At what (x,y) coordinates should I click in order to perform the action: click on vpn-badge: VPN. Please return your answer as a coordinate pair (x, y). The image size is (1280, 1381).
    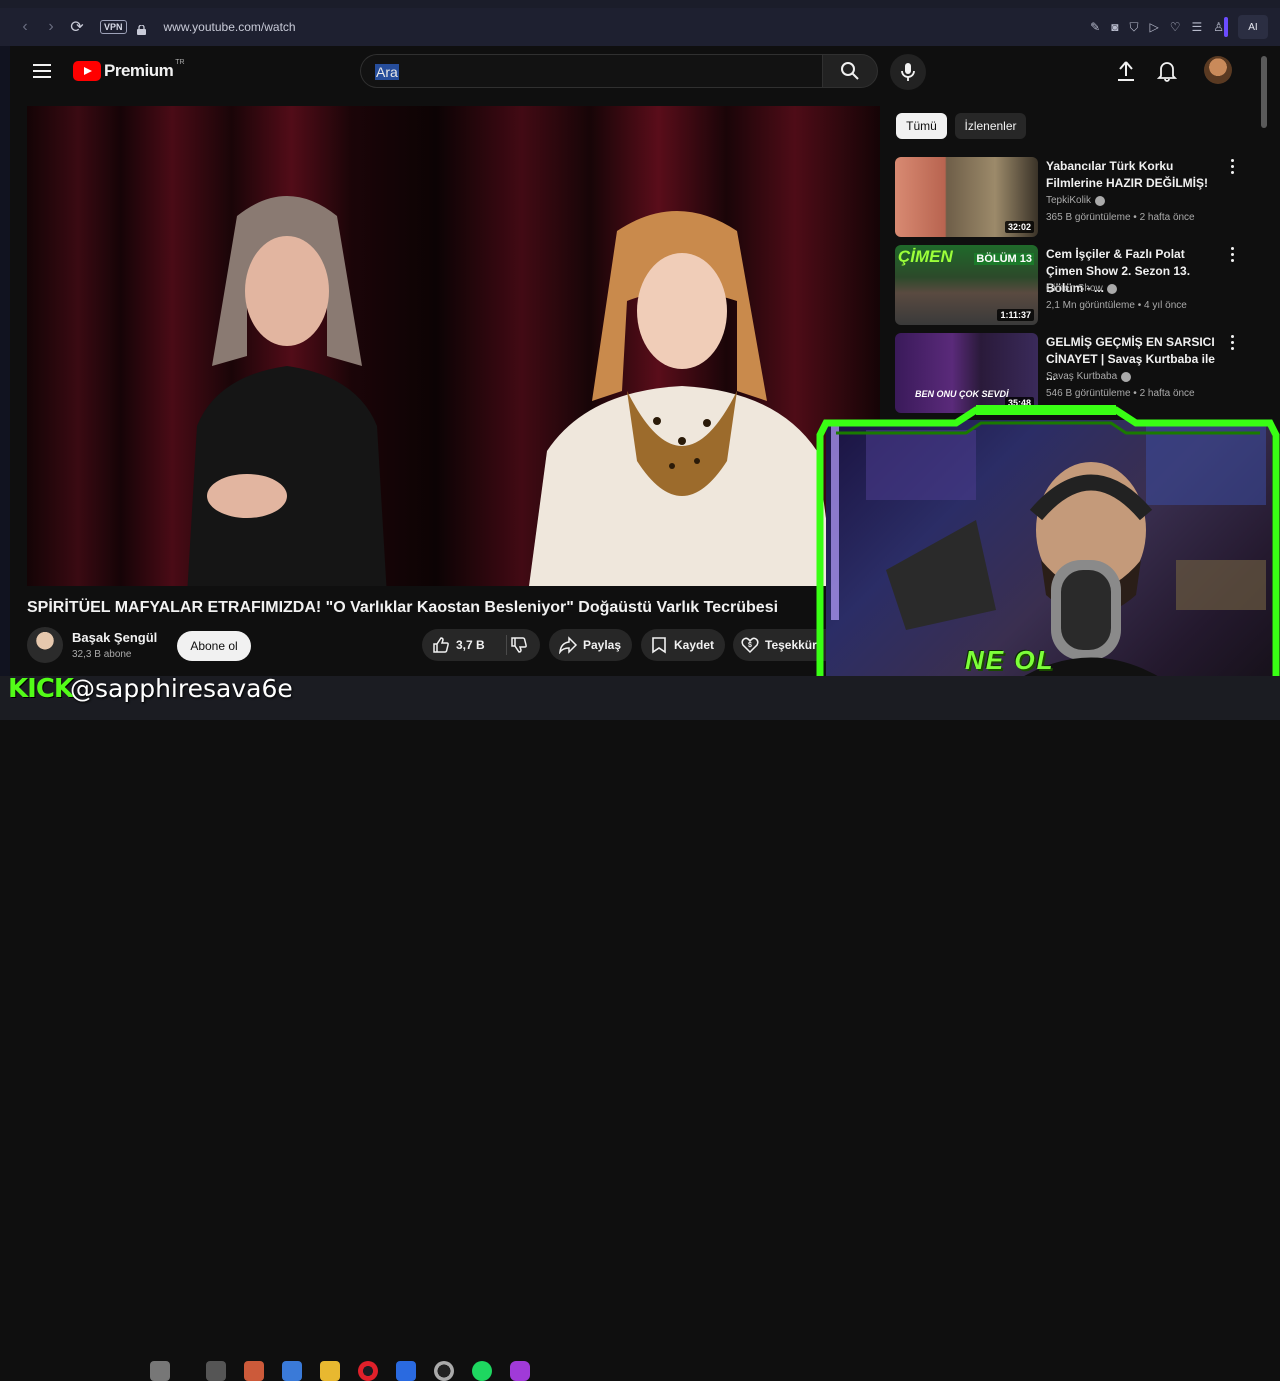
    Looking at the image, I should click on (113, 27).